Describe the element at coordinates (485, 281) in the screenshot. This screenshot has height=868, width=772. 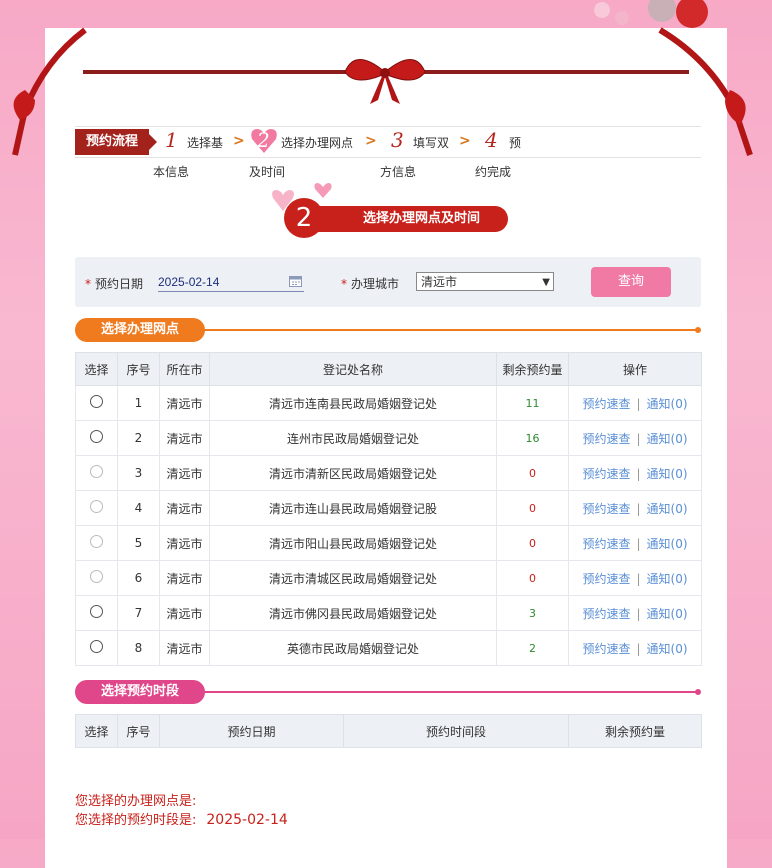
I see `city-select: 清远市 ▼` at that location.